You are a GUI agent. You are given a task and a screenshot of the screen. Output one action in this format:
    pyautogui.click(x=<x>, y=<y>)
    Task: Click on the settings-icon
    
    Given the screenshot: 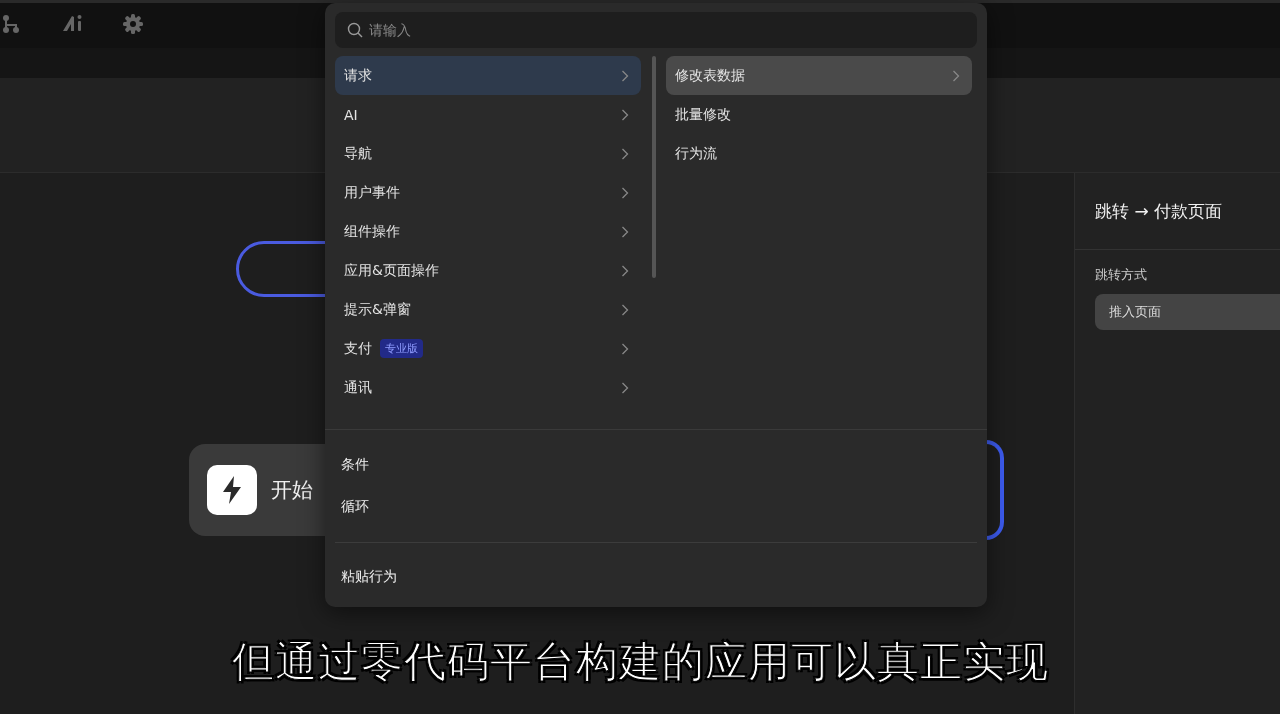 What is the action you would take?
    pyautogui.click(x=133, y=24)
    